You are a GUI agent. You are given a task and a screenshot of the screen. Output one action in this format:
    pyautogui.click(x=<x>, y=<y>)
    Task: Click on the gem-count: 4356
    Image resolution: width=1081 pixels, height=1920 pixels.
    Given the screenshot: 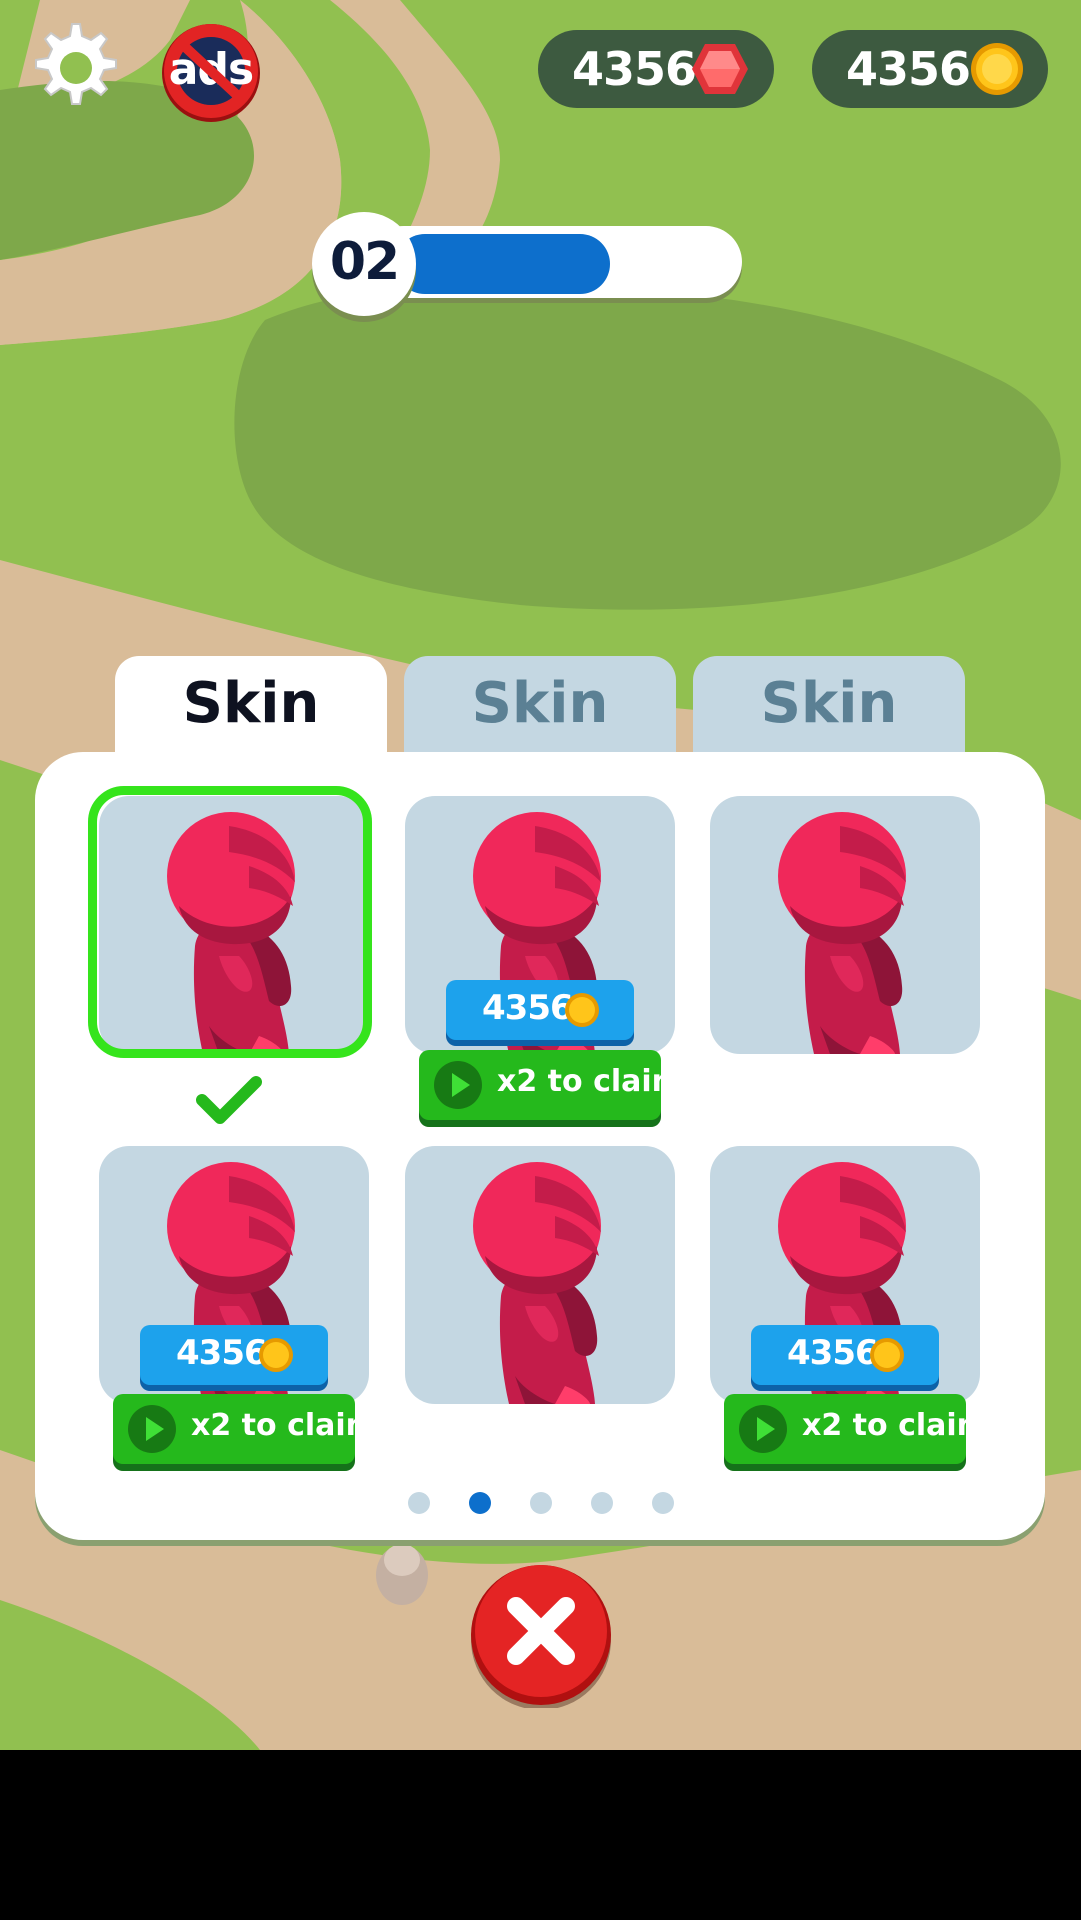 What is the action you would take?
    pyautogui.click(x=634, y=69)
    